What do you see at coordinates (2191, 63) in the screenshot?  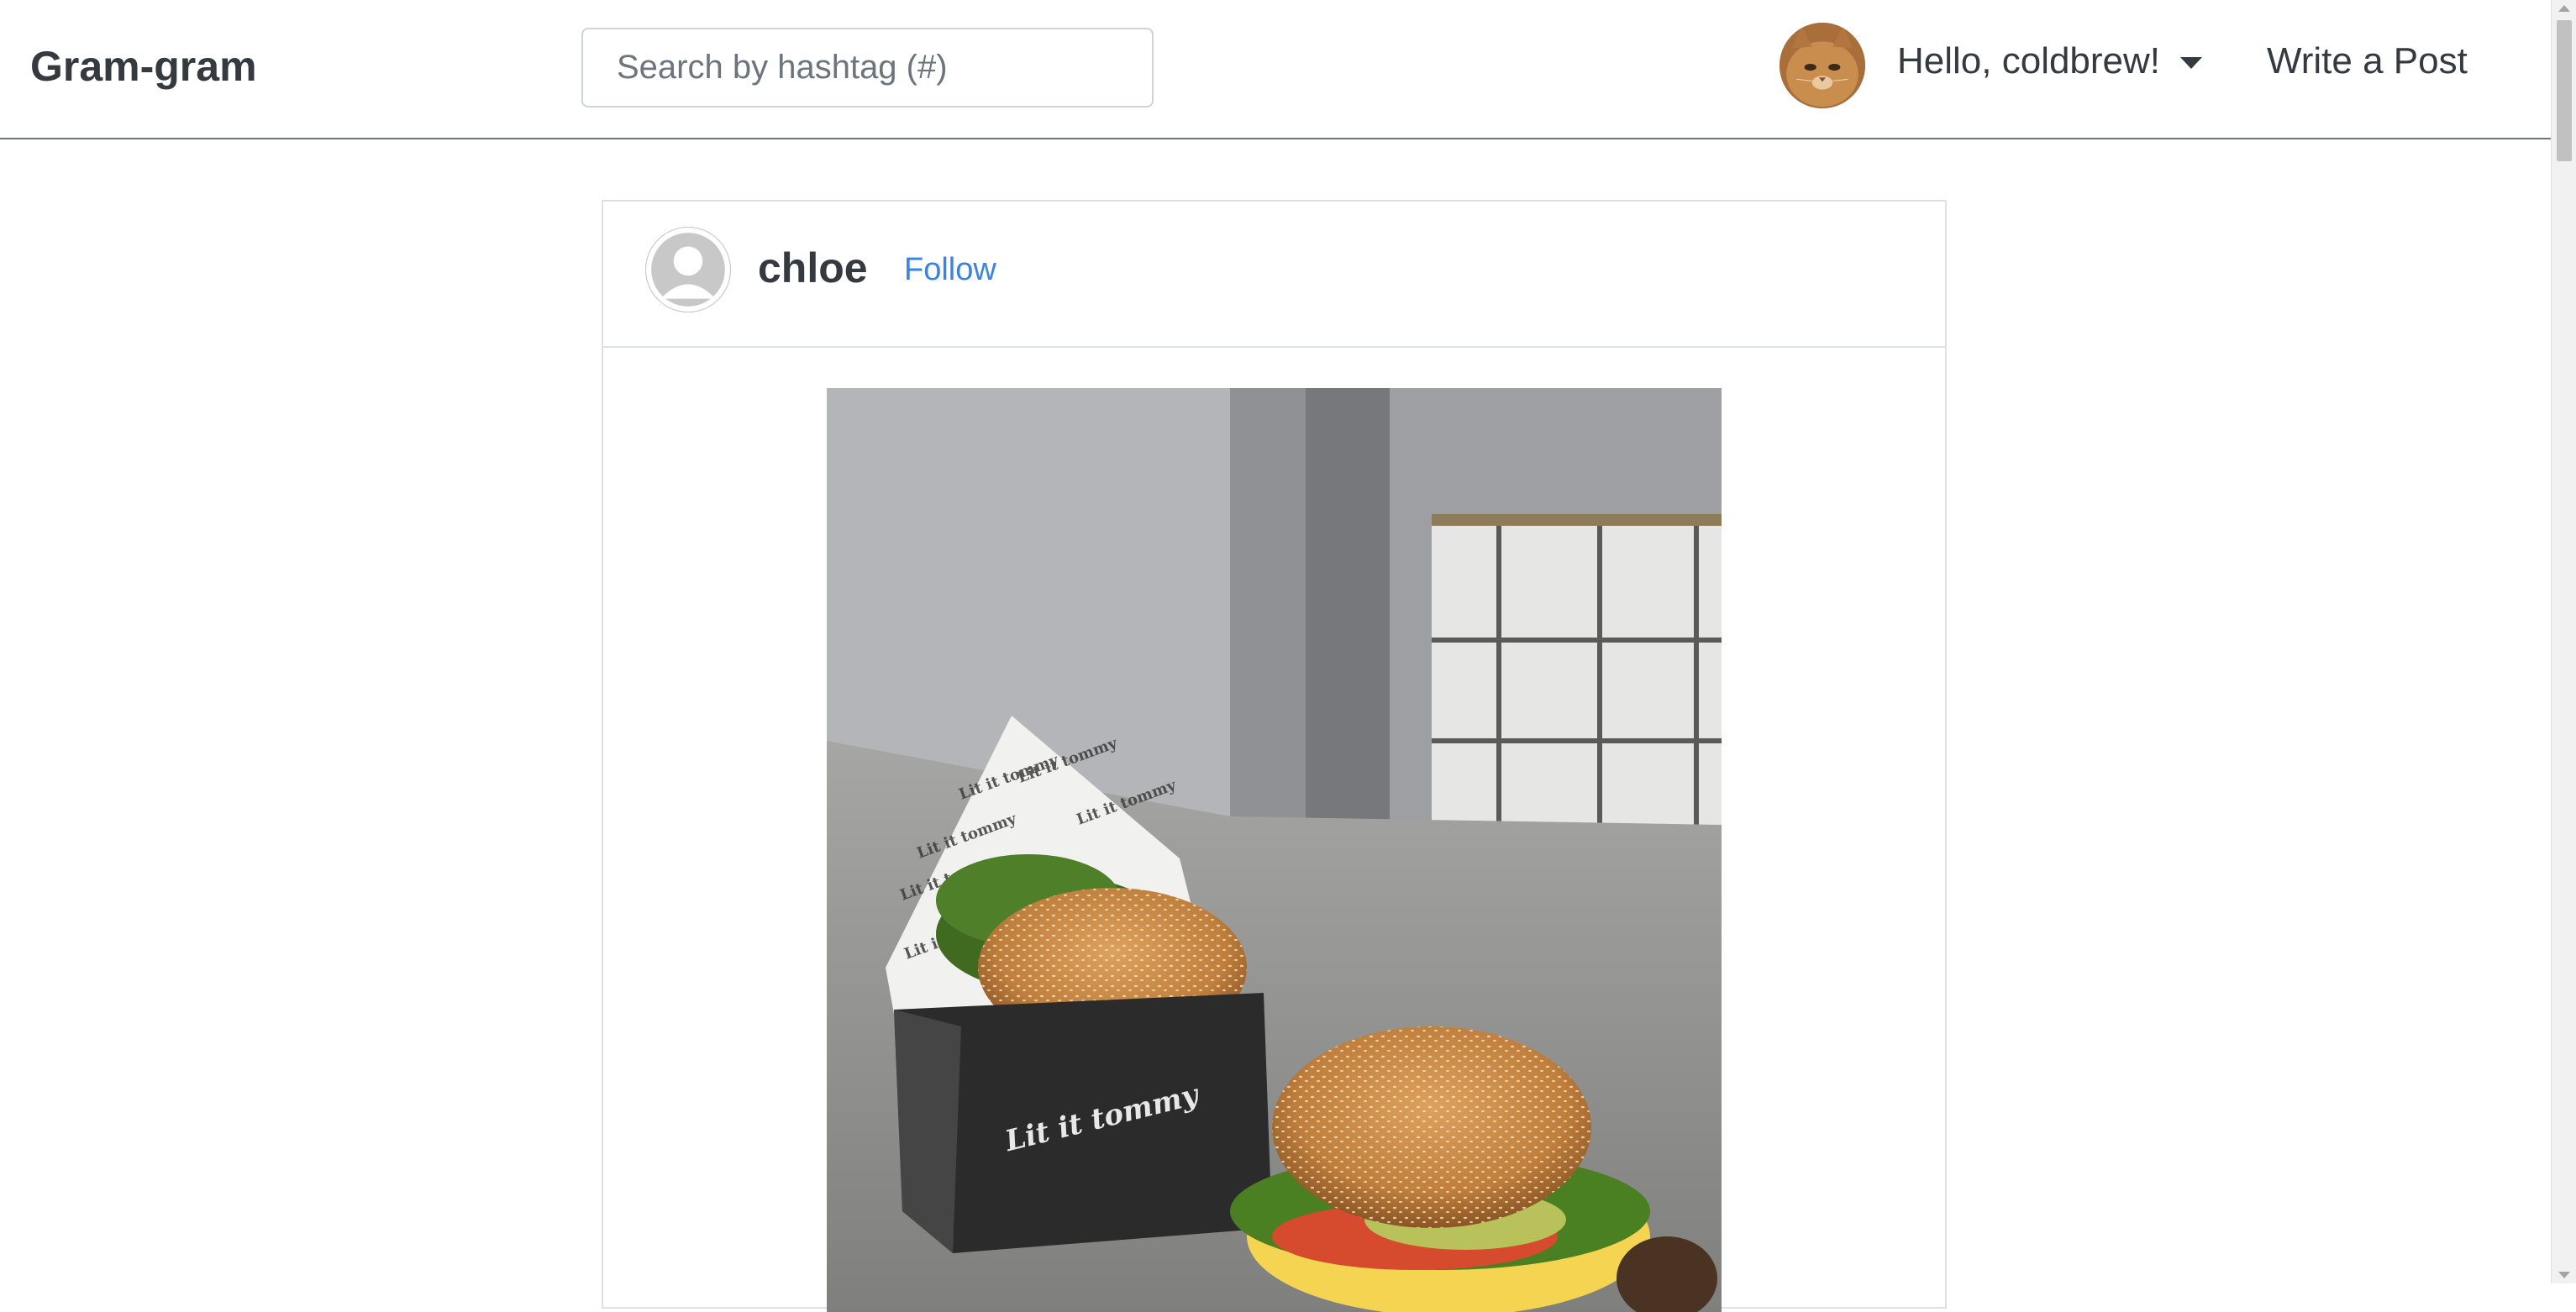 I see `caret-down-icon` at bounding box center [2191, 63].